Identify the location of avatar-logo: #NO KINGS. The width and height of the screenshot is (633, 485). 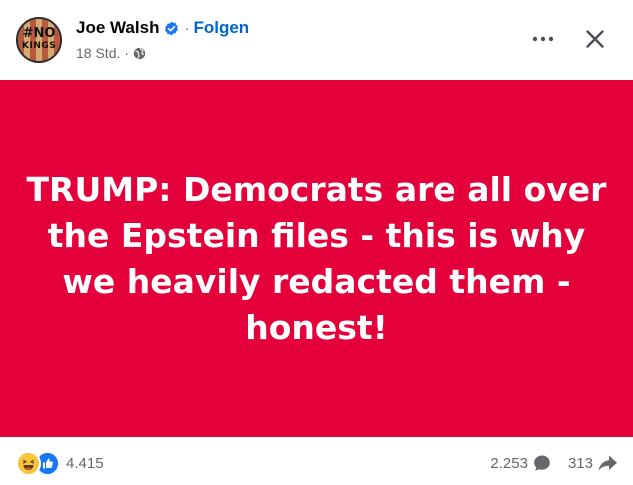
(39, 40).